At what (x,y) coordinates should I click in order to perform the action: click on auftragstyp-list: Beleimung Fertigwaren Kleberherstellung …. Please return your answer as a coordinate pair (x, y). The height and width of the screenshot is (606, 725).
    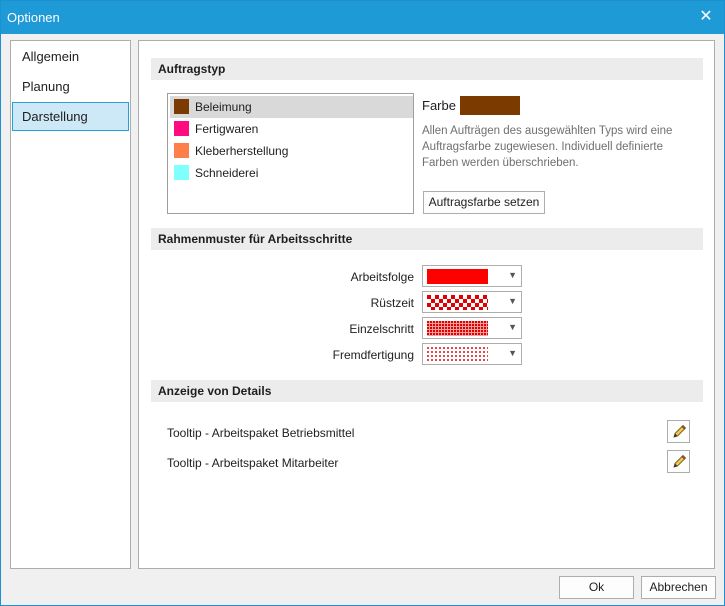
    Looking at the image, I should click on (290, 153).